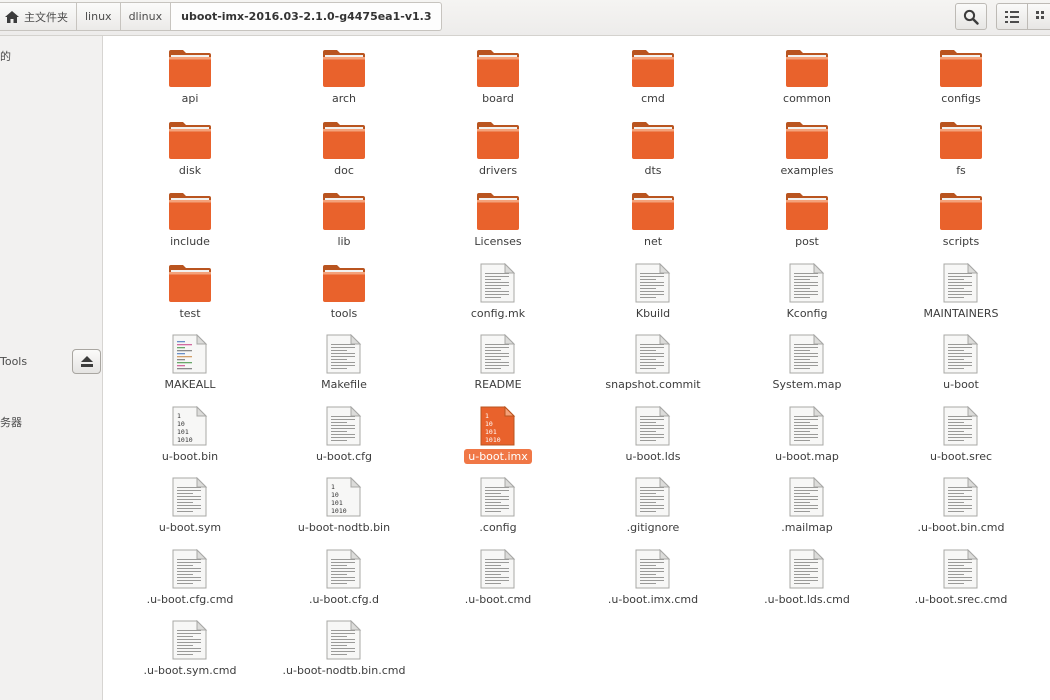  Describe the element at coordinates (344, 653) in the screenshot. I see `file-item: .u-boot-nodtb.bin.cmd` at that location.